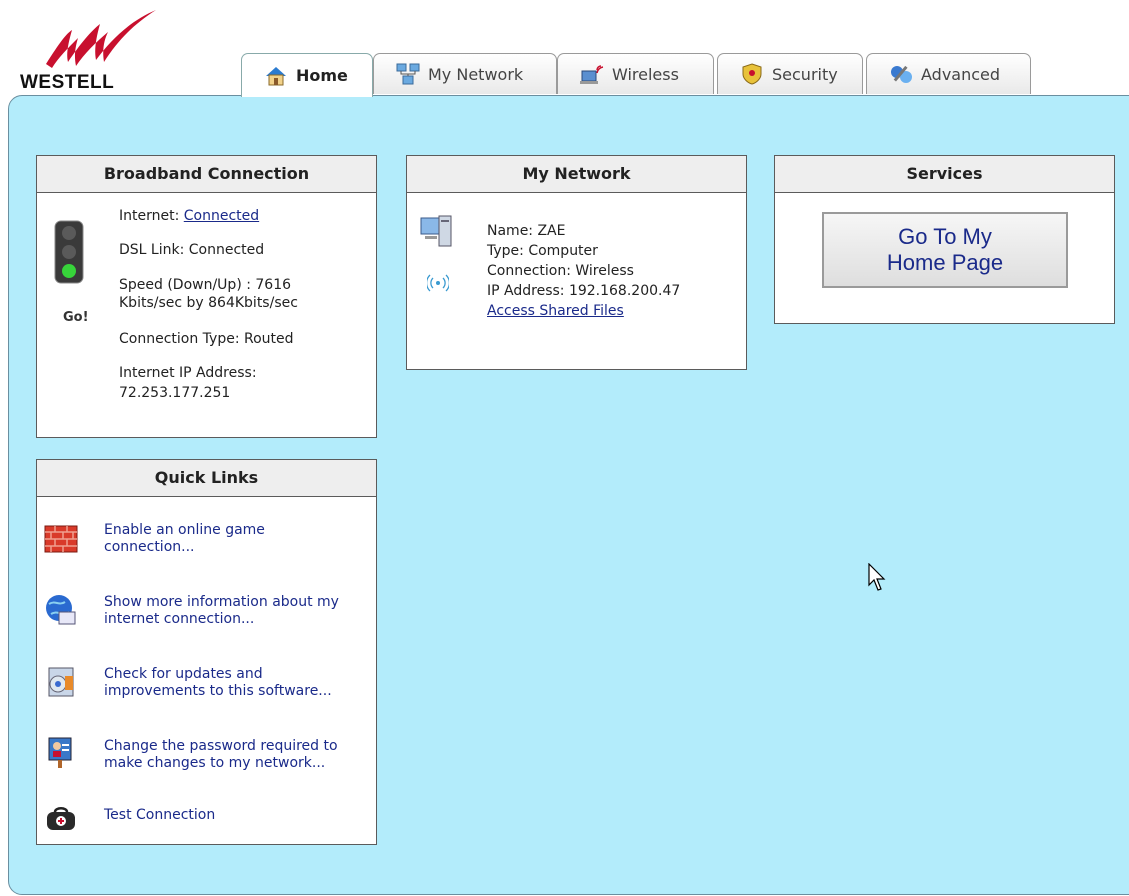  I want to click on internet-ip-value: 72.253.177.251, so click(175, 393).